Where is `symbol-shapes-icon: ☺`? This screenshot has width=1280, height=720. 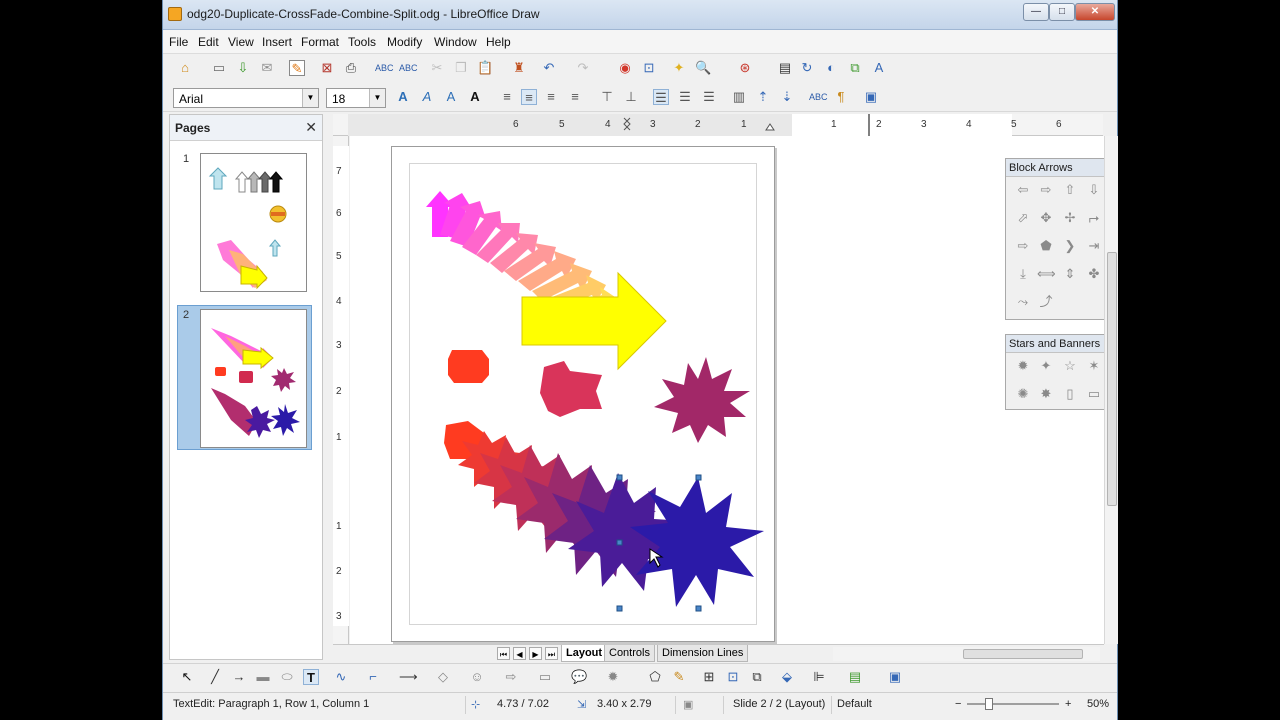 symbol-shapes-icon: ☺ is located at coordinates (477, 677).